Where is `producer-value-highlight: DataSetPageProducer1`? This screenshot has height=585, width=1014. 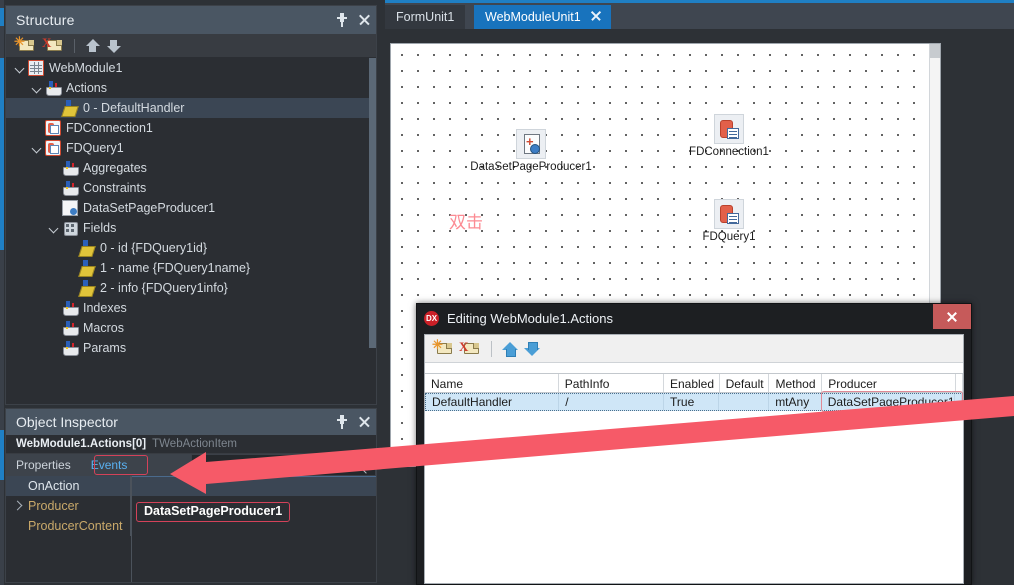
producer-value-highlight: DataSetPageProducer1 is located at coordinates (213, 512).